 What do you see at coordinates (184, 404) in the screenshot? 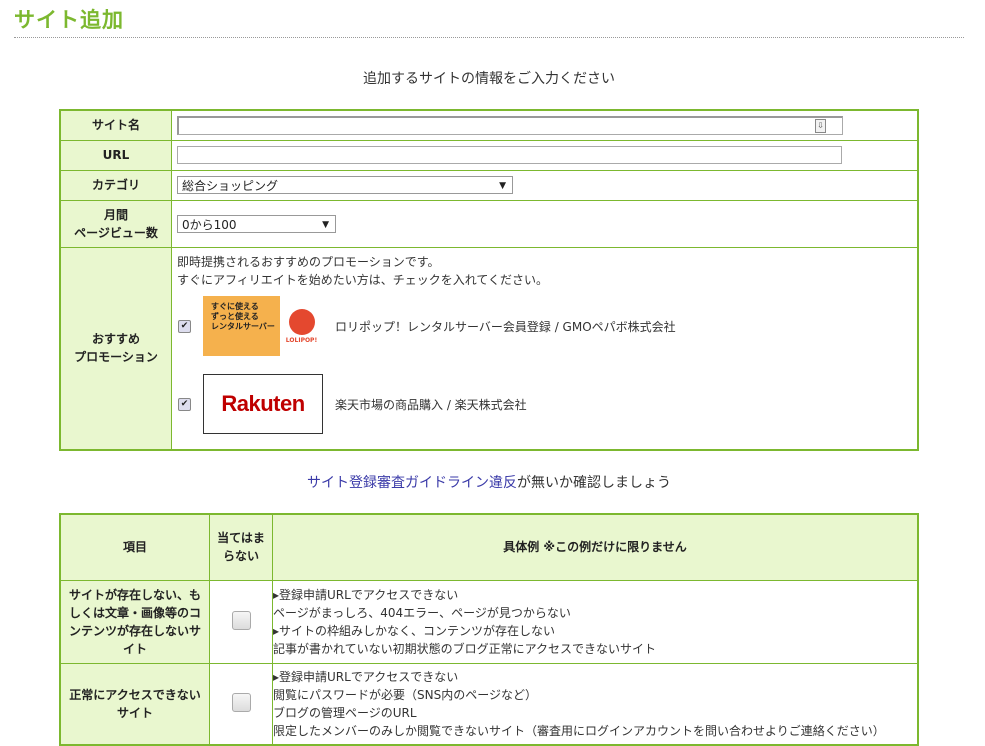
I see `promotion-checkbox-rakuten: ✔` at bounding box center [184, 404].